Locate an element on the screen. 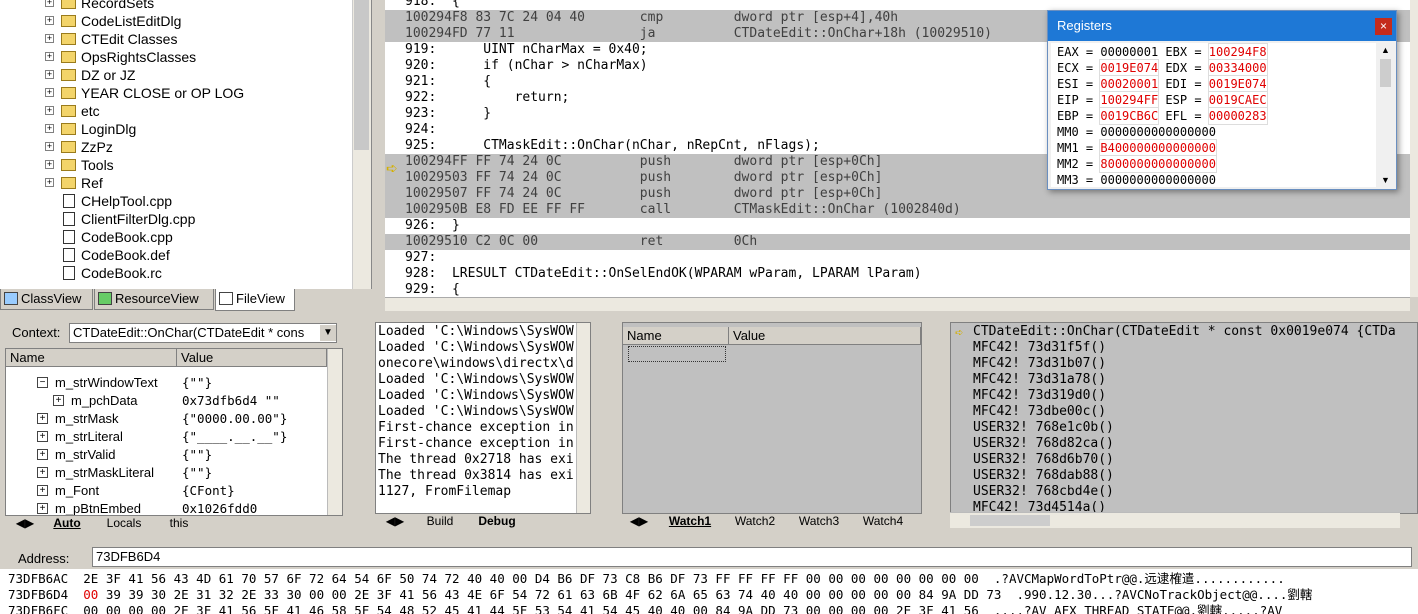  callstack-h-scrollbar is located at coordinates (1175, 520).